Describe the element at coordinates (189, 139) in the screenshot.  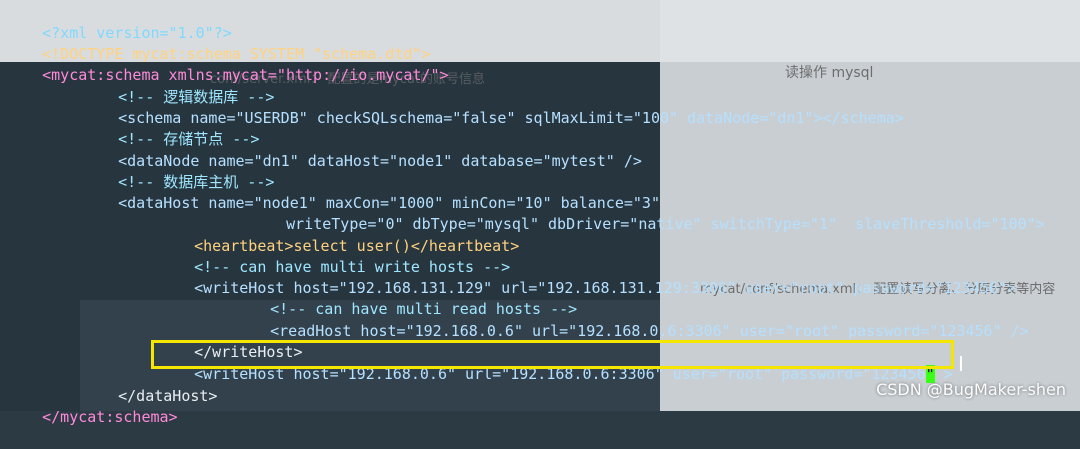
I see `code-line-comment-storage-node: <!-- 存储节点 -->` at that location.